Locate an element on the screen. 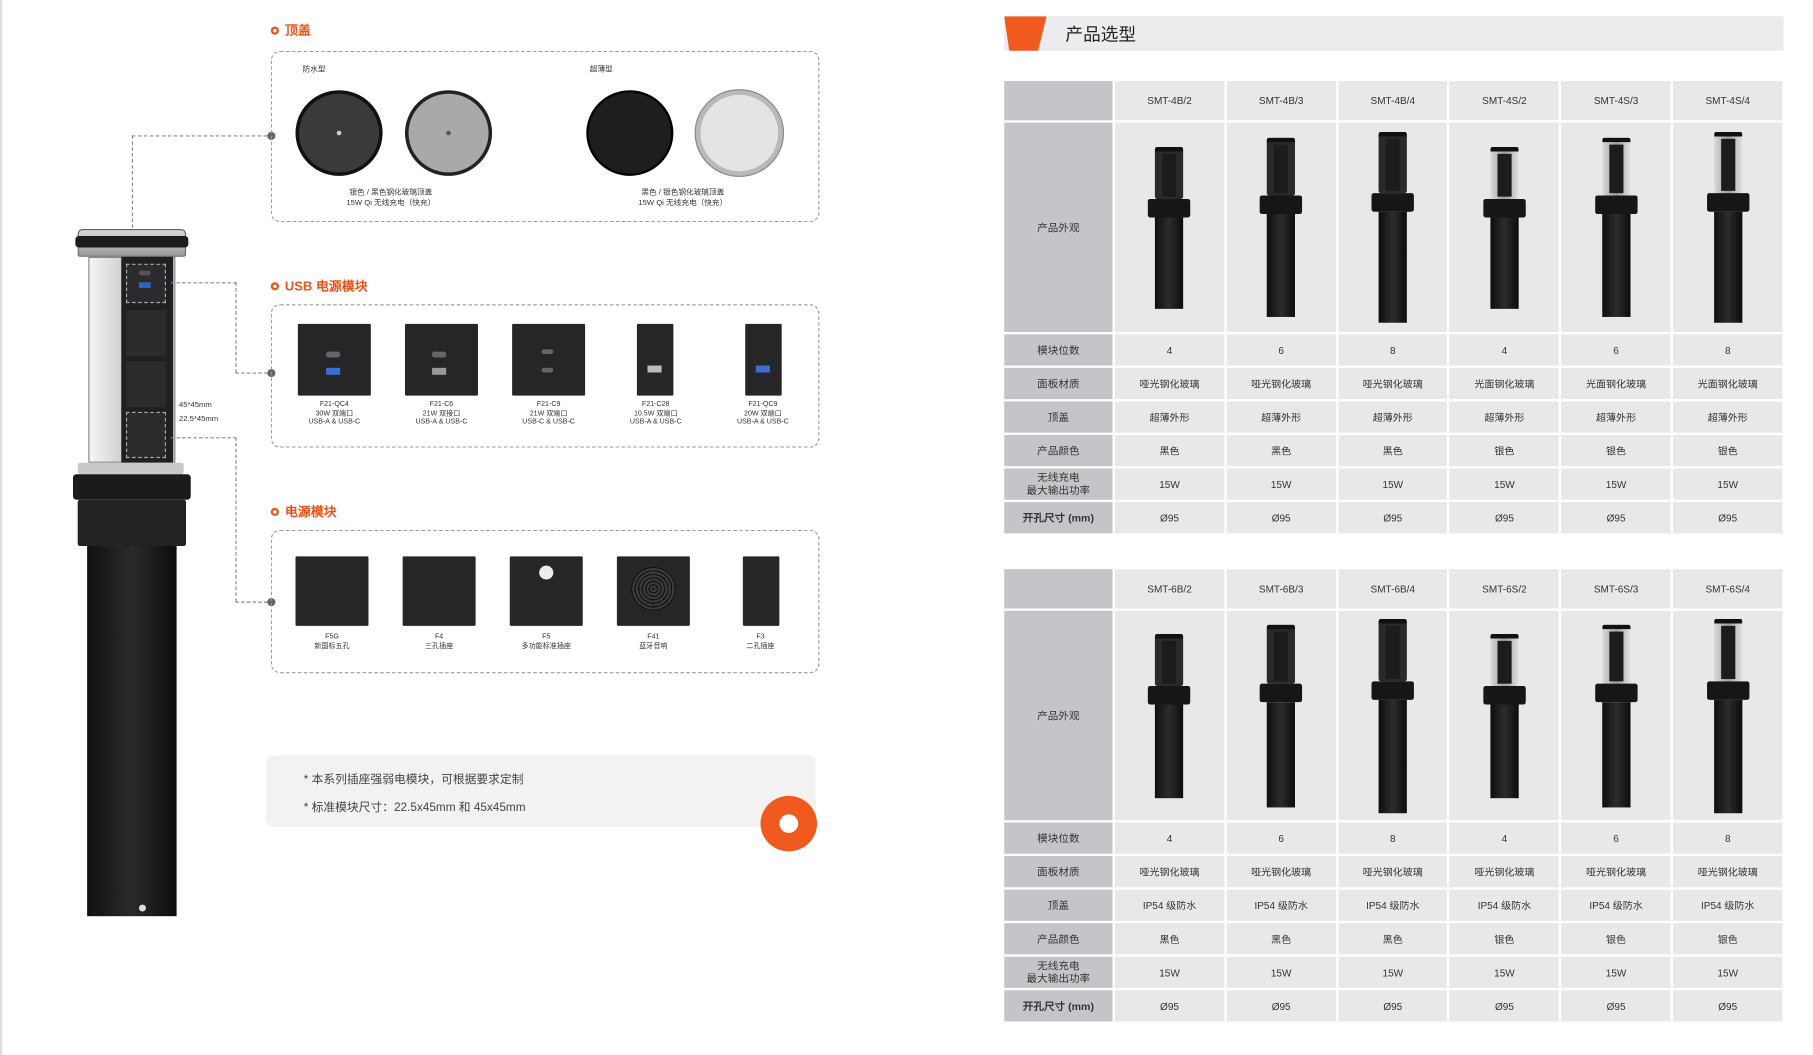 The width and height of the screenshot is (1813, 1055). table2-model: SMT-6S/4 is located at coordinates (1728, 589).